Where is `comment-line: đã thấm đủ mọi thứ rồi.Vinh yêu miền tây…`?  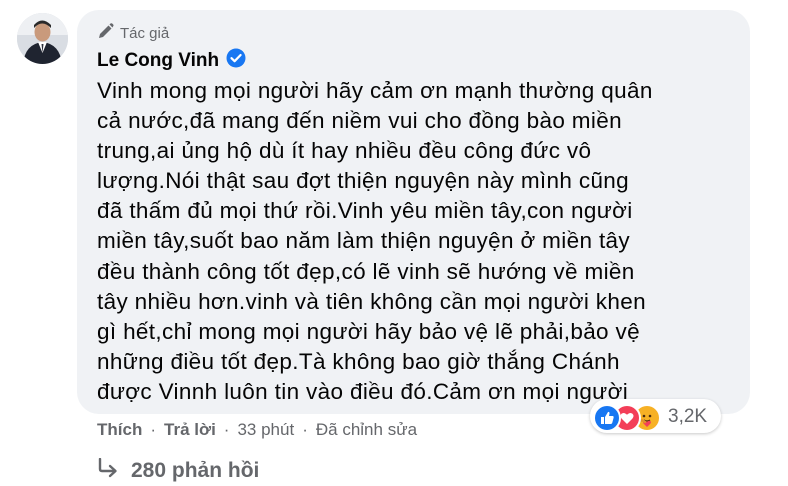 comment-line: đã thấm đủ mọi thứ rồi.Vinh yêu miền tây… is located at coordinates (365, 211).